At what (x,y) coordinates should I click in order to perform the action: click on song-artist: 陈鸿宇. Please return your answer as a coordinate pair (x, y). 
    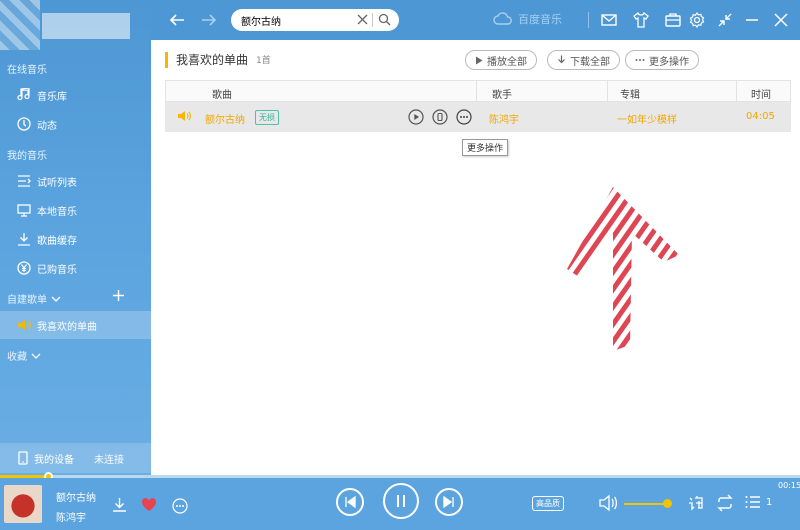
    Looking at the image, I should click on (504, 118).